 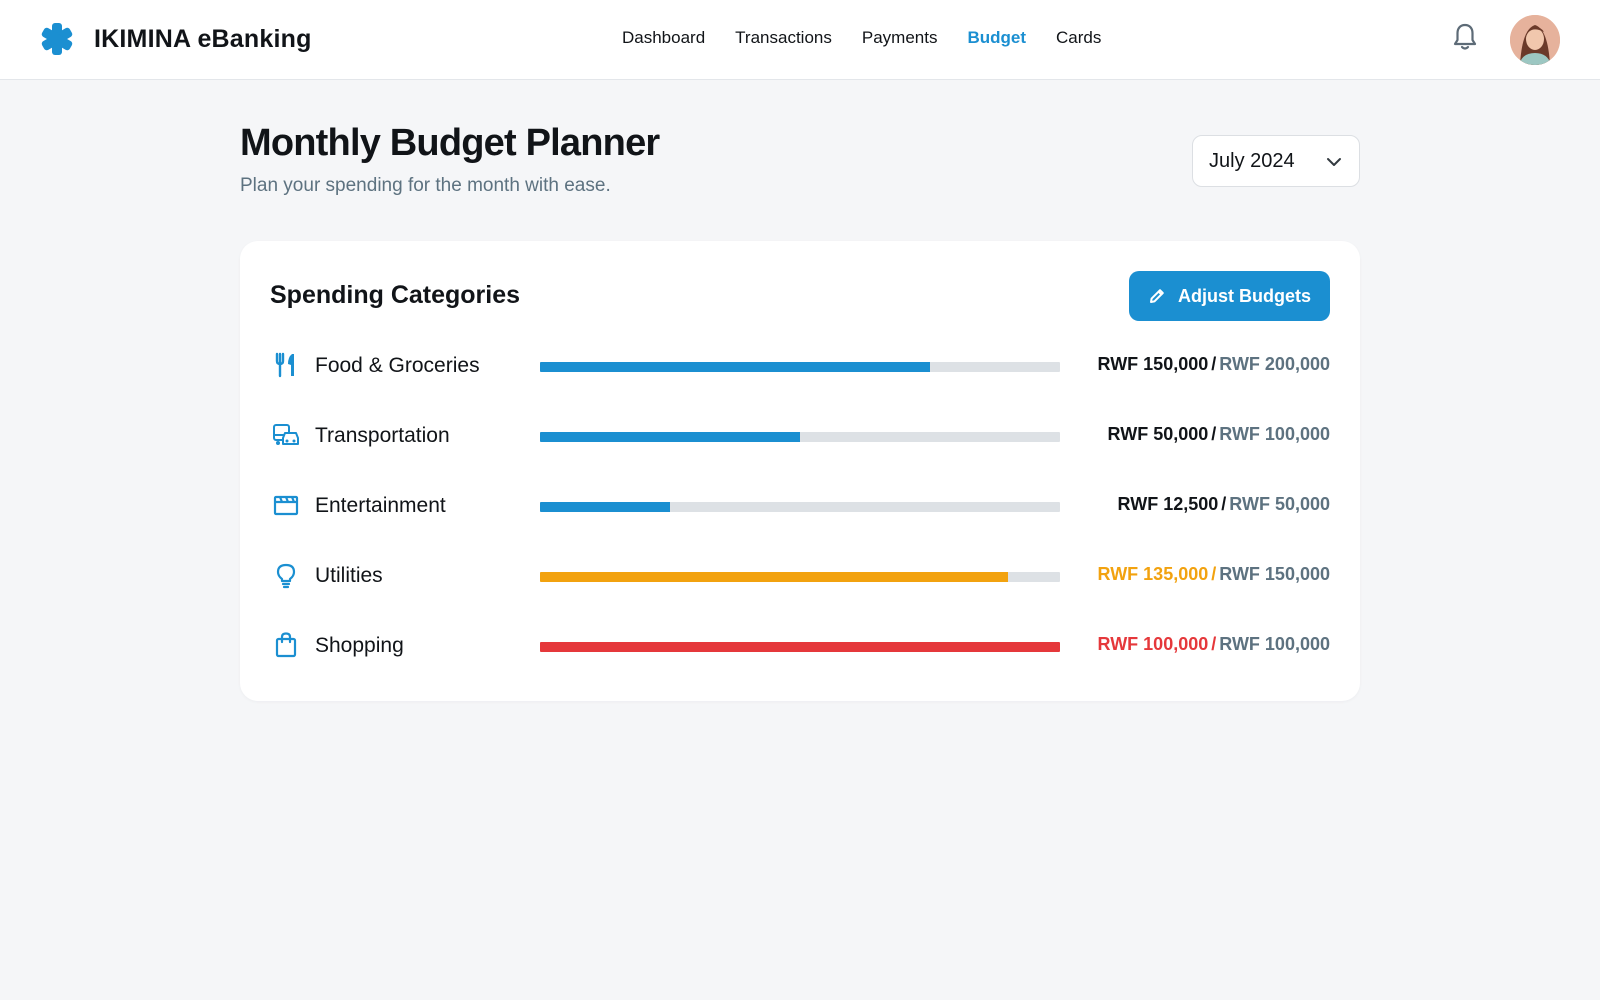 I want to click on user-avatar-icon, so click(x=1535, y=40).